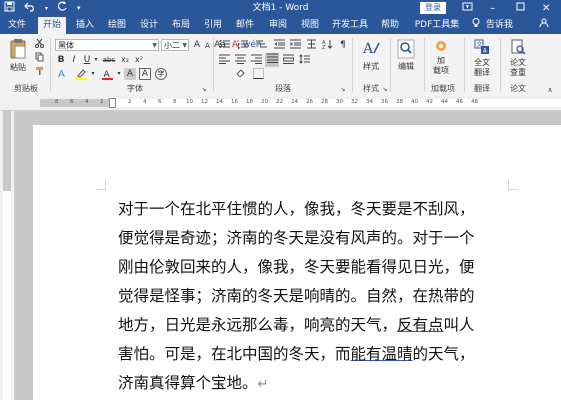  What do you see at coordinates (343, 90) in the screenshot?
I see `paragraph-dialog-launcher-icon: ↘` at bounding box center [343, 90].